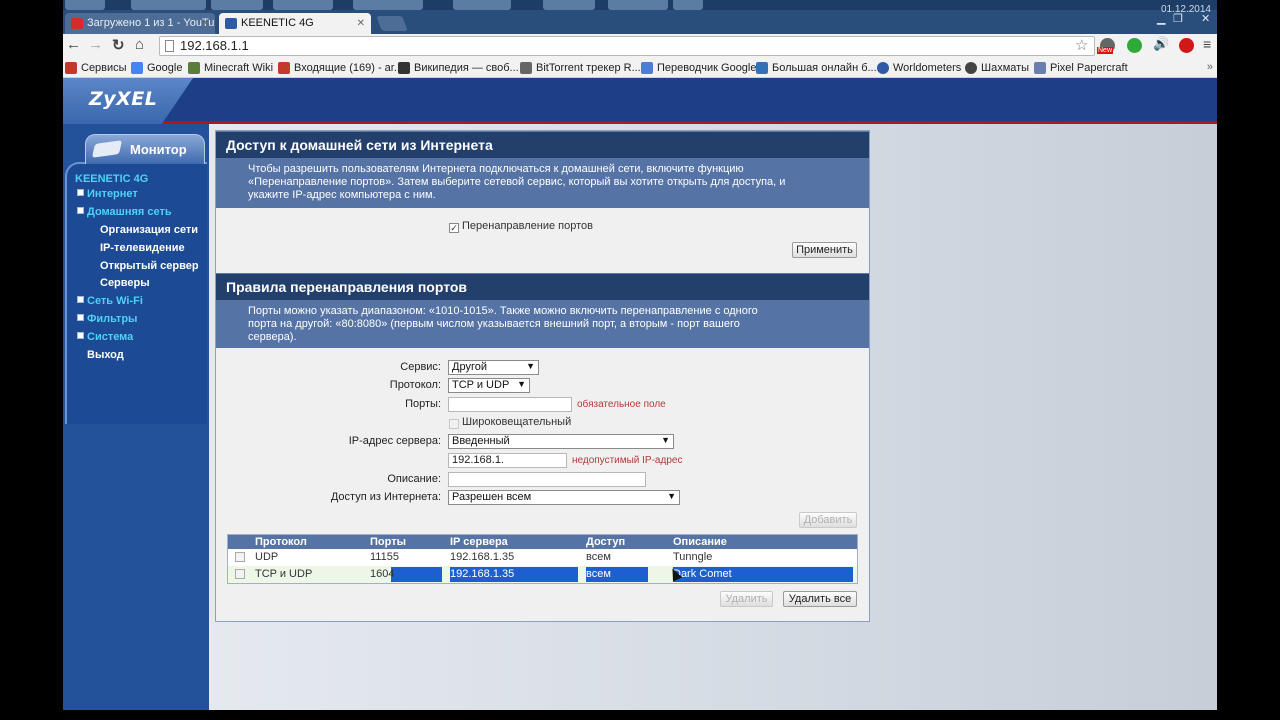 The height and width of the screenshot is (720, 1280). I want to click on close-window-icon: ✕, so click(1205, 18).